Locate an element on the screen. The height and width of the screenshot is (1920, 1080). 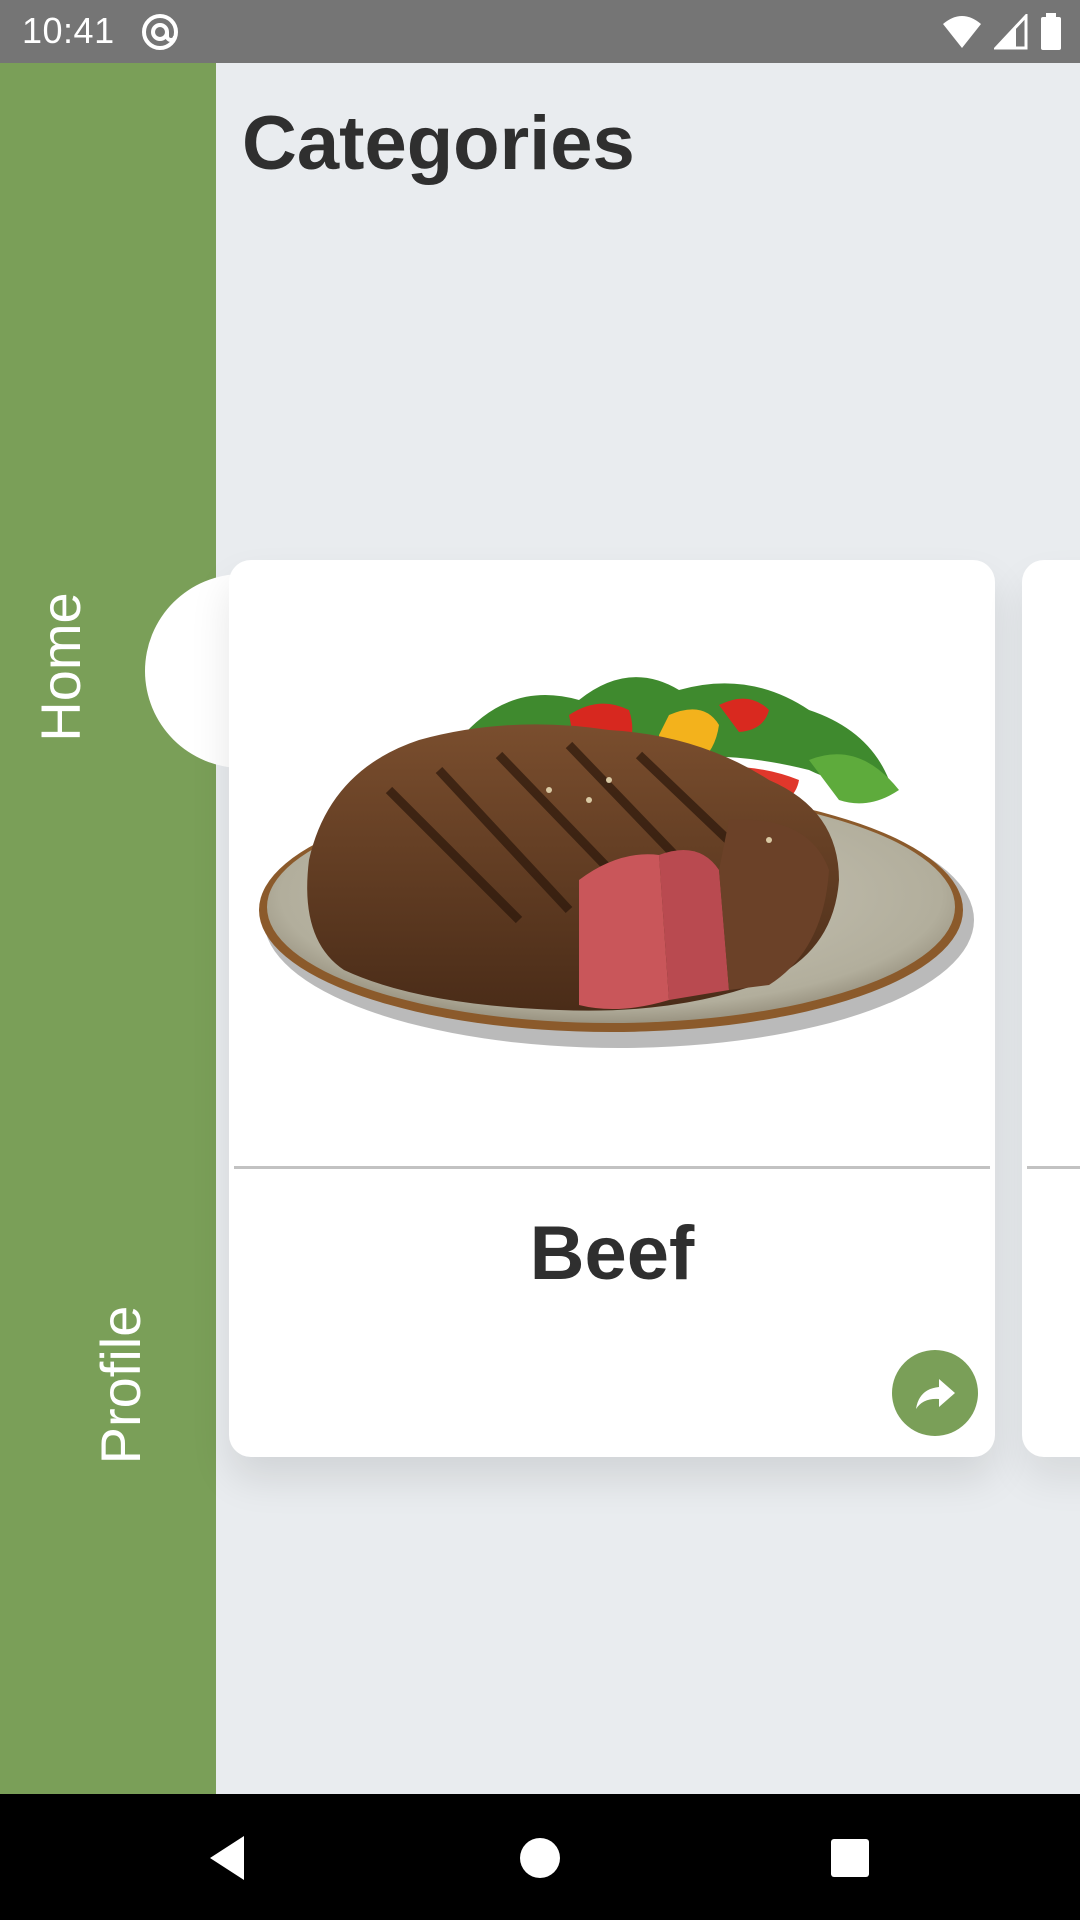
share-arrow-icon is located at coordinates (935, 1394).